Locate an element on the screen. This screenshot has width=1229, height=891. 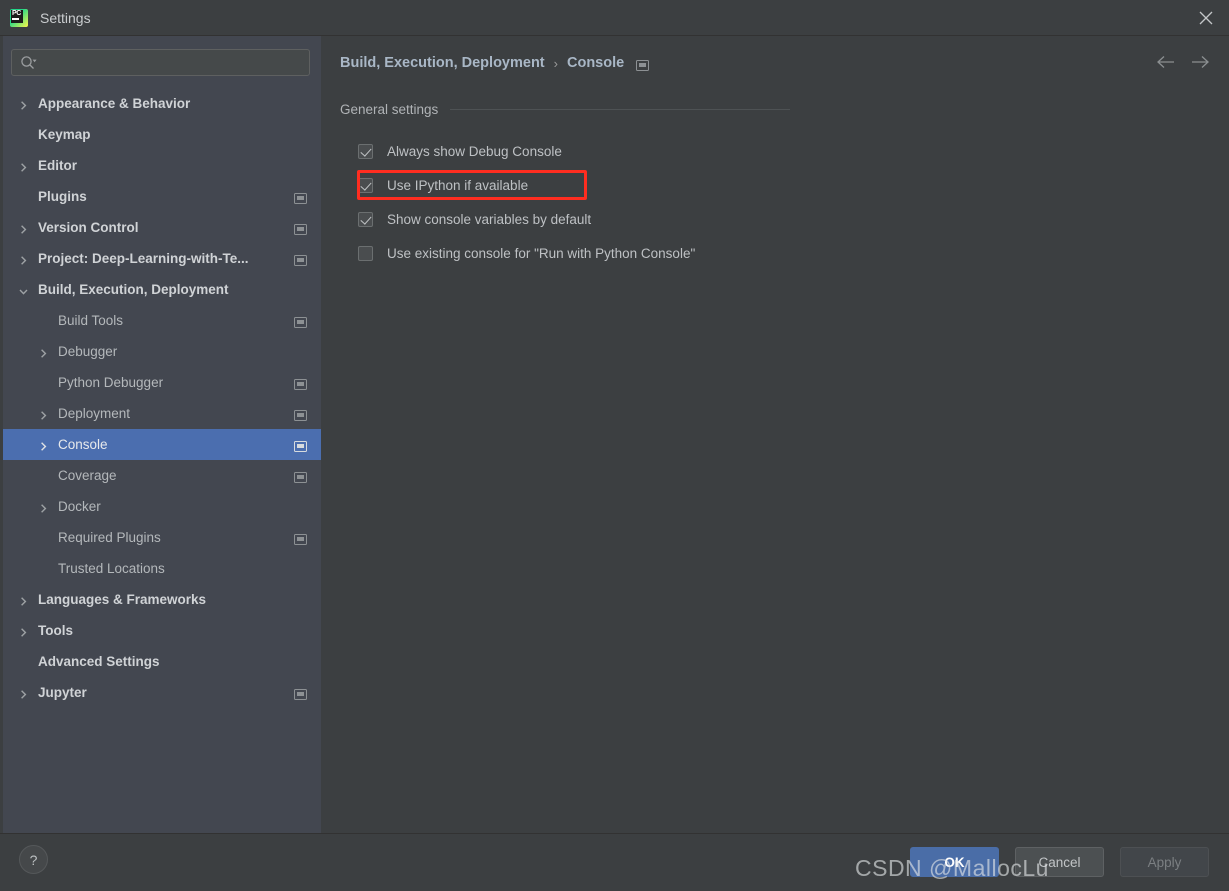
sidebar-item-jupyter: Jupyter is located at coordinates (160, 692).